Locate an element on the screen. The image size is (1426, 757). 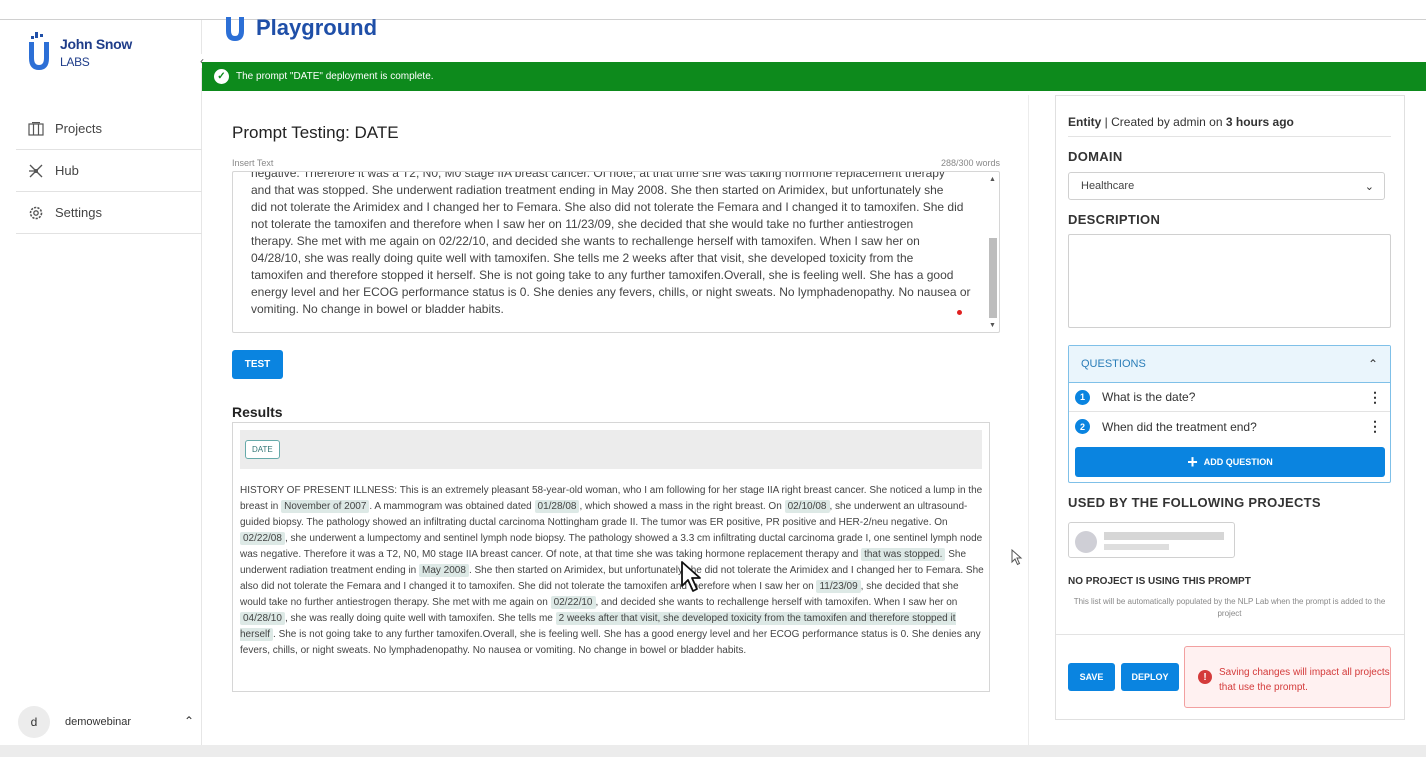
prompt-meta: Entity | Created by admin on 3 hours ago is located at coordinates (1181, 122).